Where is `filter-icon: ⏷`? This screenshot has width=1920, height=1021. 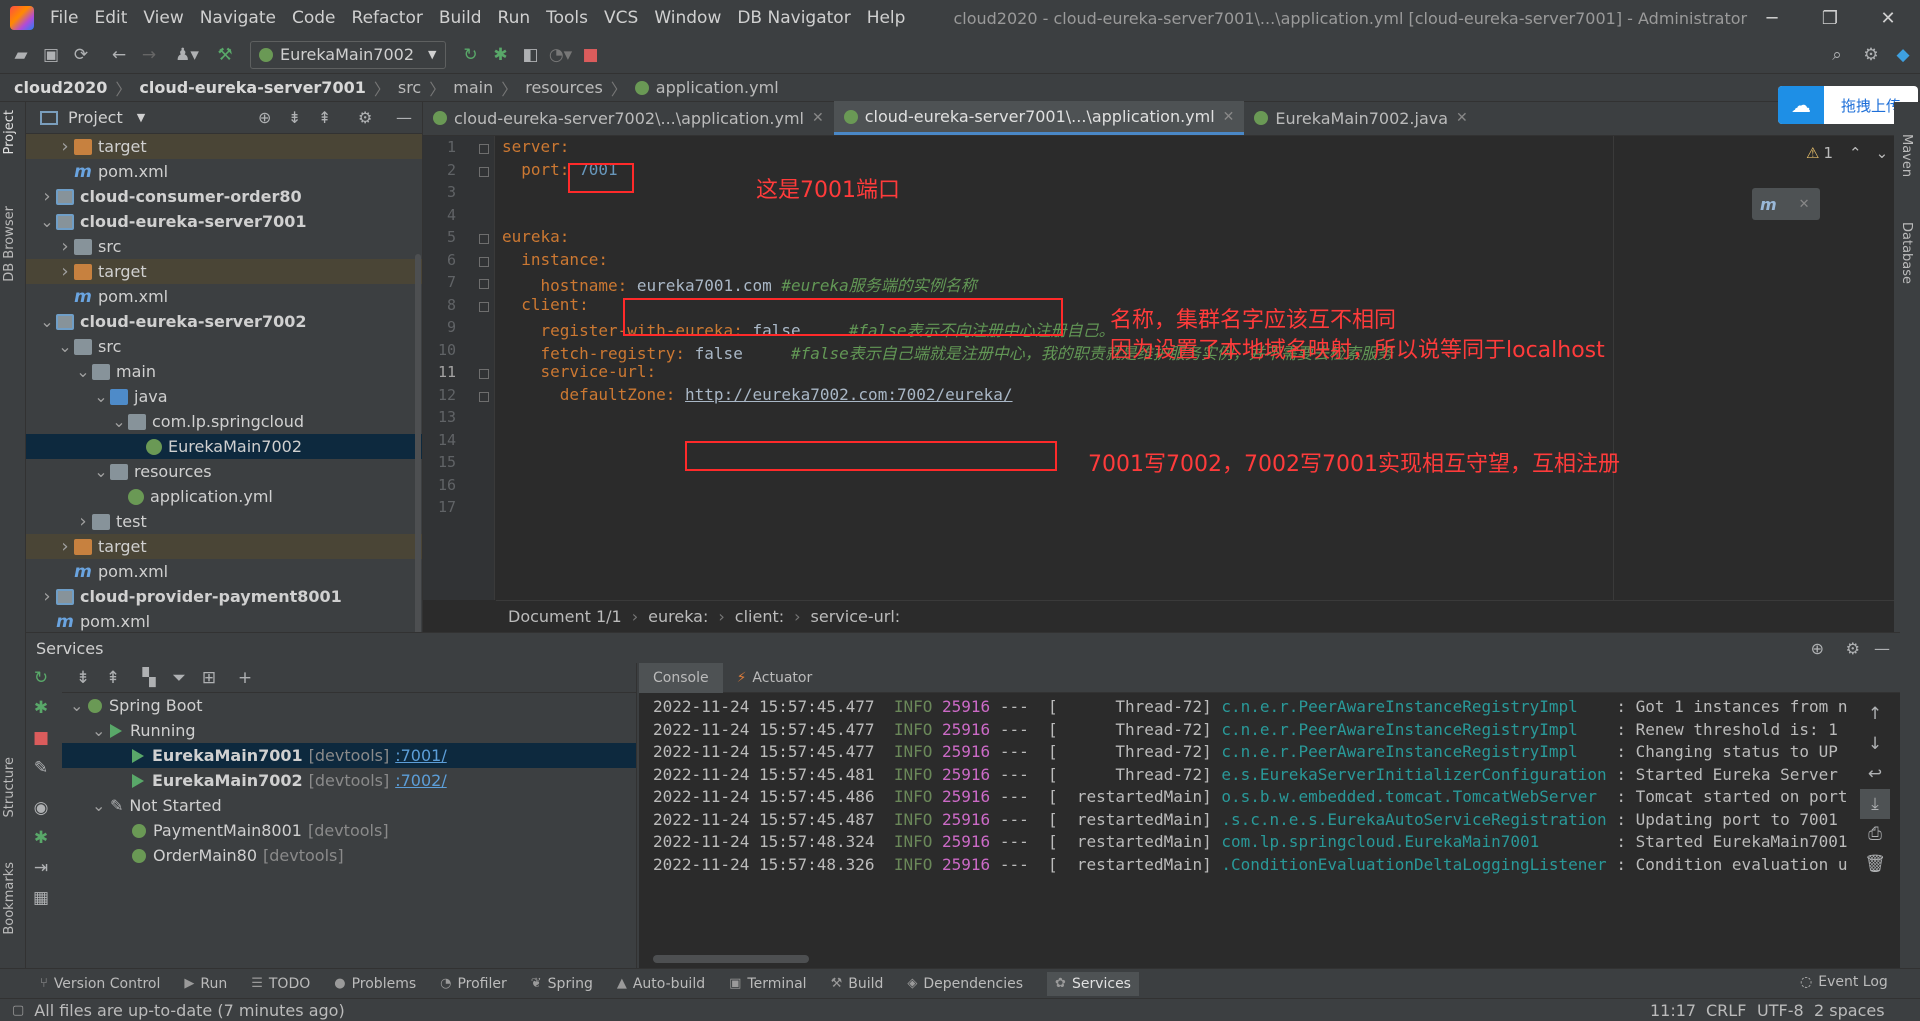 filter-icon: ⏷ is located at coordinates (179, 678).